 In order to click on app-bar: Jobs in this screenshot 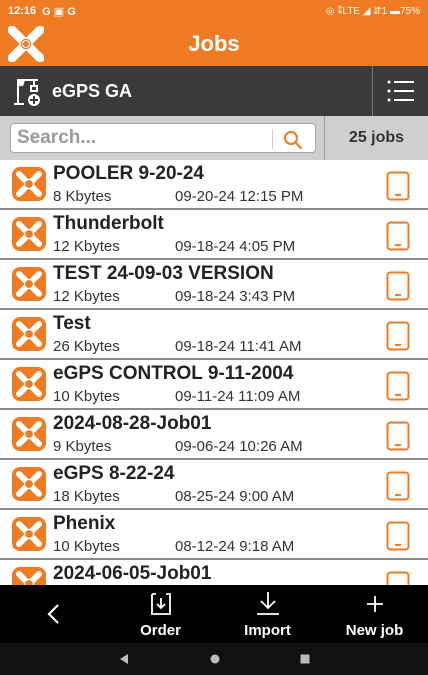, I will do `click(214, 44)`.